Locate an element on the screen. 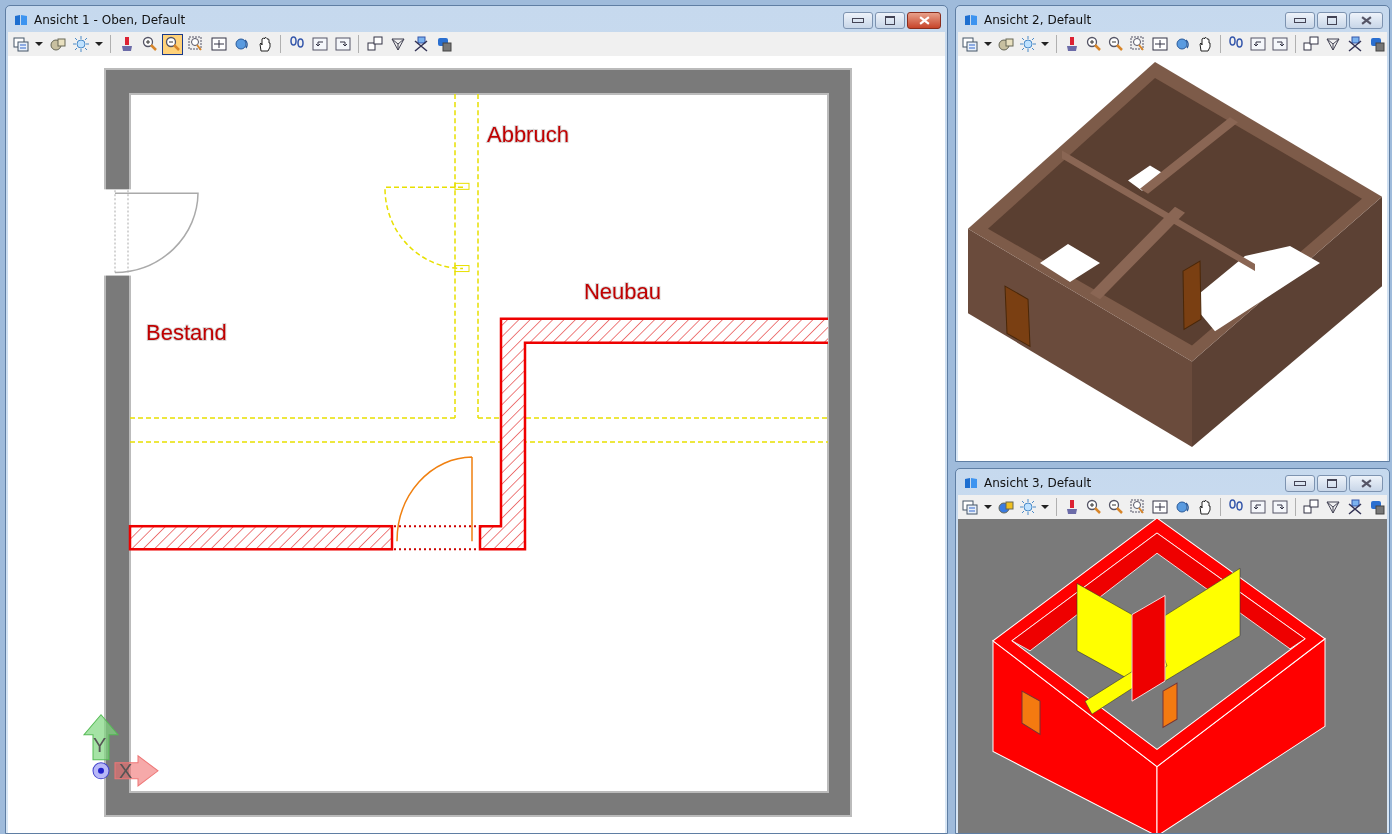  window-title: Ansicht 3, Default is located at coordinates (1038, 483).